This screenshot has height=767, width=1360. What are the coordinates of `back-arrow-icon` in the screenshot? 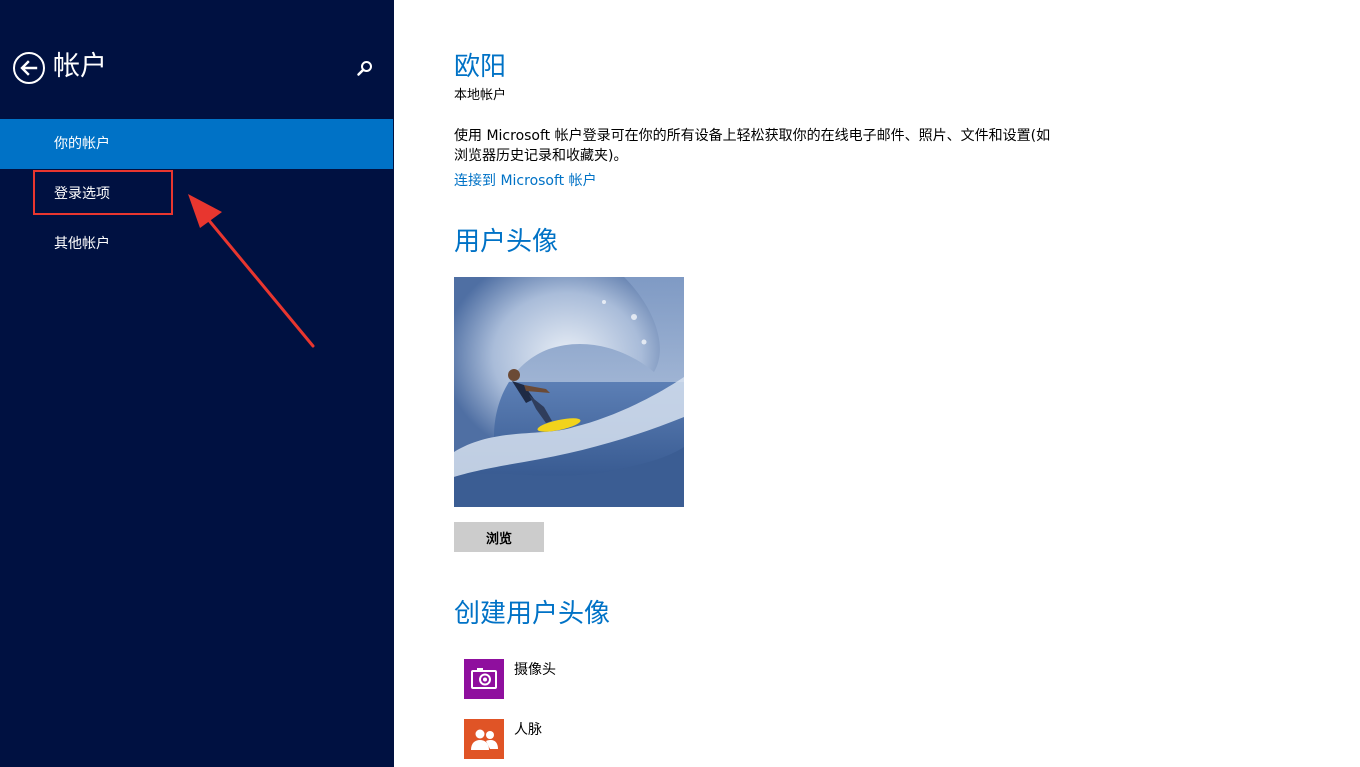 It's located at (29, 68).